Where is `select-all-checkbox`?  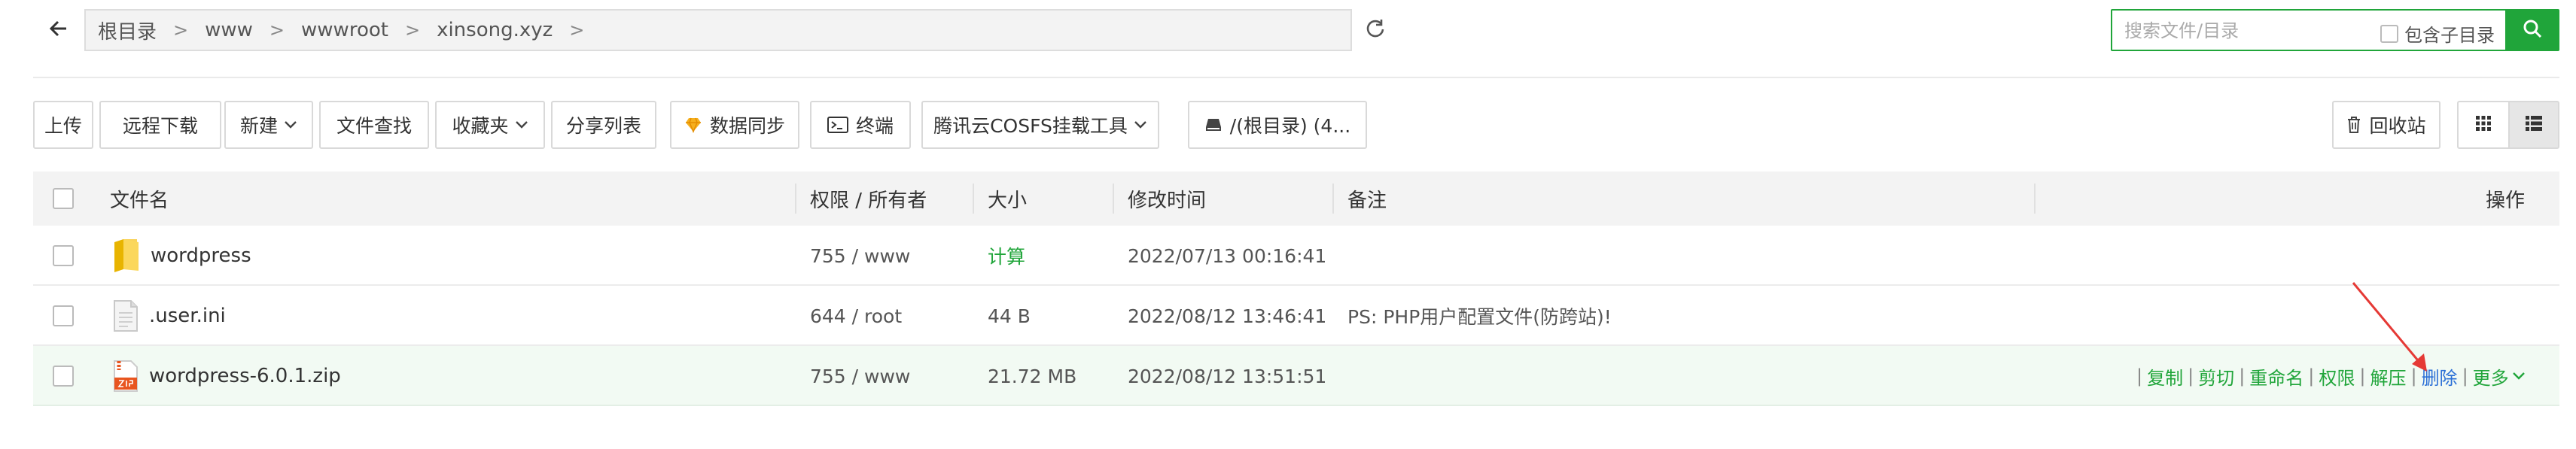 select-all-checkbox is located at coordinates (64, 198).